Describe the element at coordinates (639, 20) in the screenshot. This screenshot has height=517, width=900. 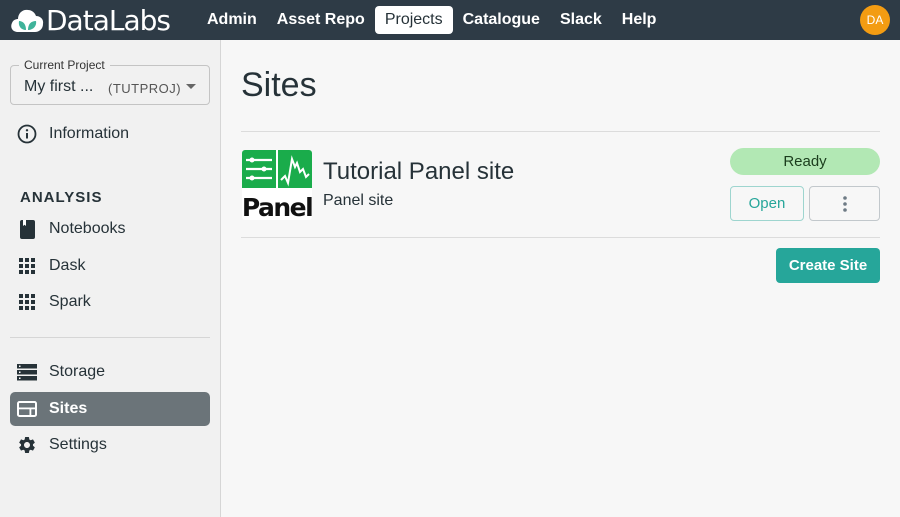
I see `nav-help: Help` at that location.